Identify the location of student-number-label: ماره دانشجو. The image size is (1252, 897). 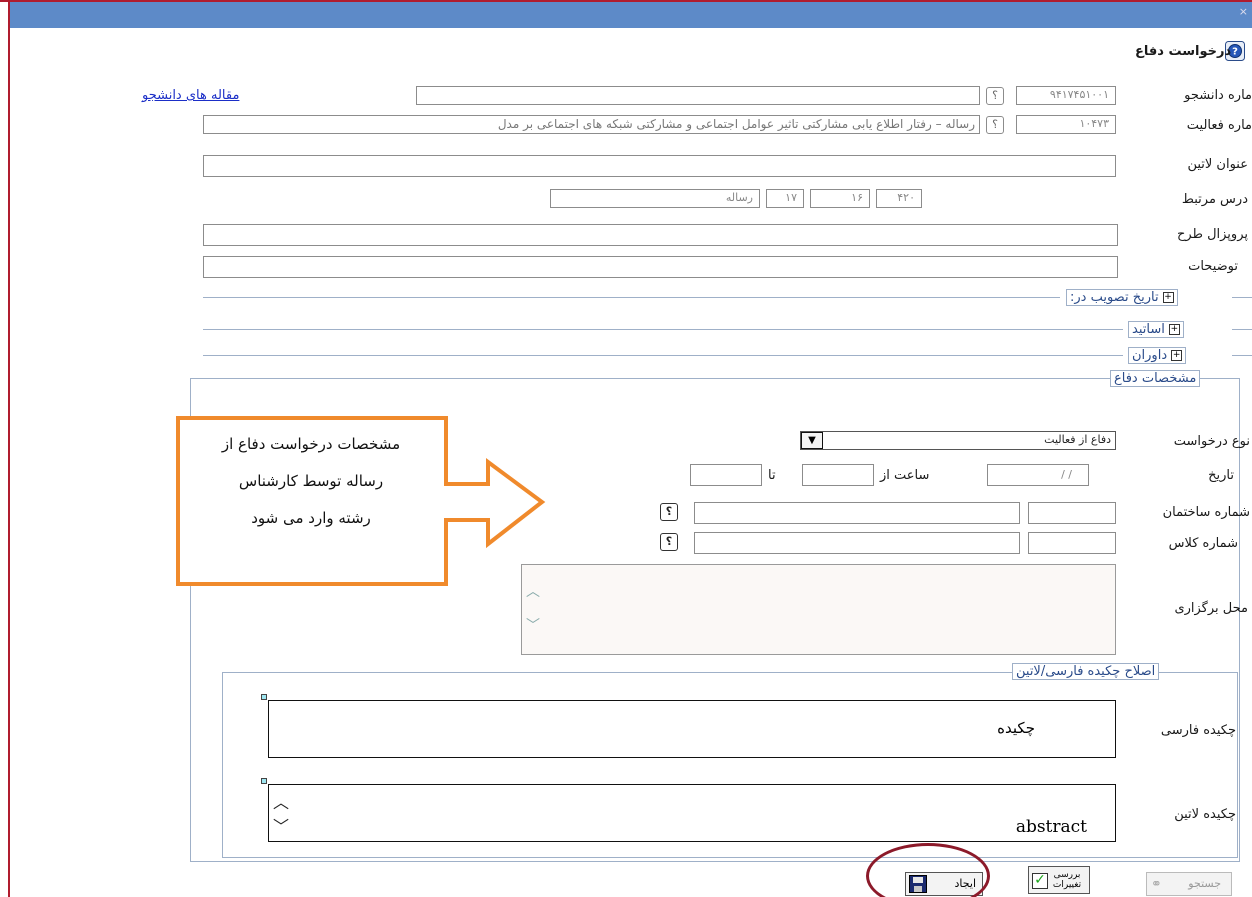
(1218, 95).